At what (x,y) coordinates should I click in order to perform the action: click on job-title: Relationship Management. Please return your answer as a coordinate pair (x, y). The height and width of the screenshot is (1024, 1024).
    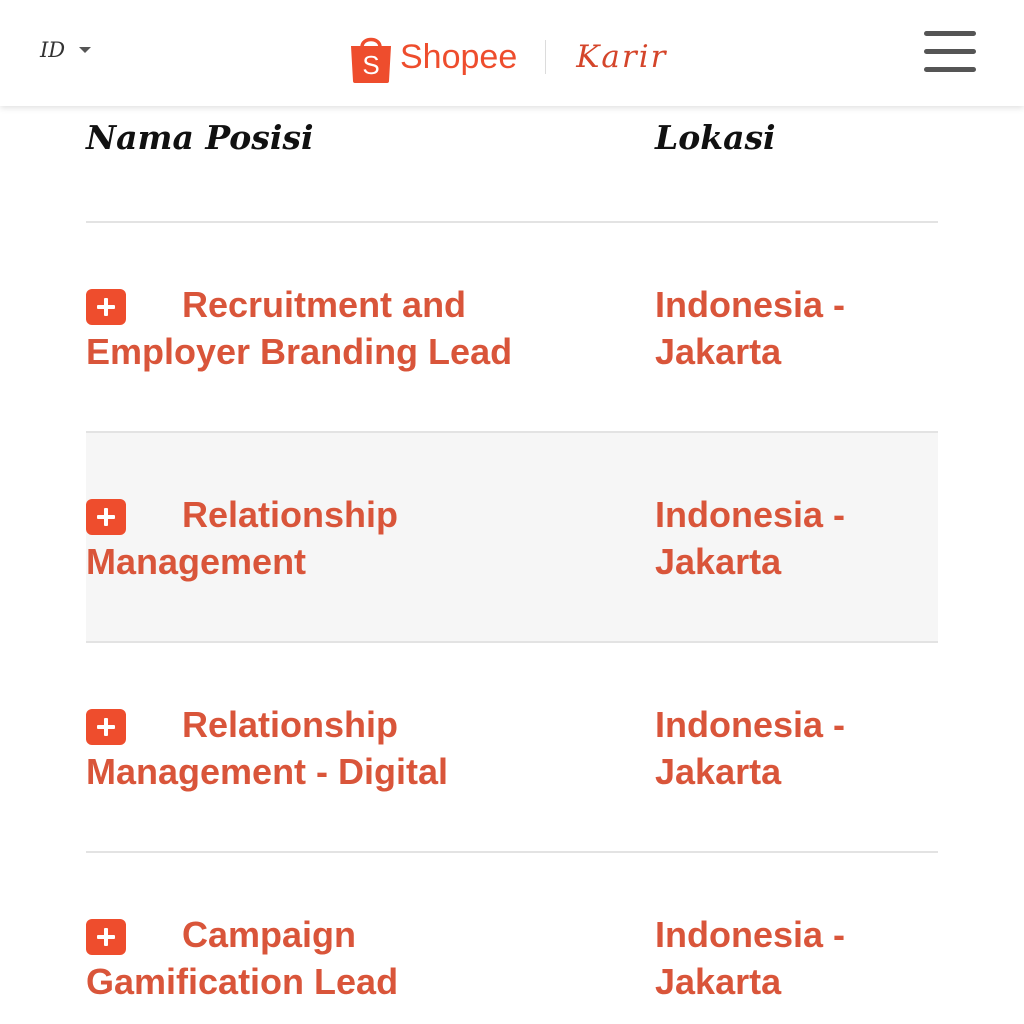
    Looking at the image, I should click on (316, 538).